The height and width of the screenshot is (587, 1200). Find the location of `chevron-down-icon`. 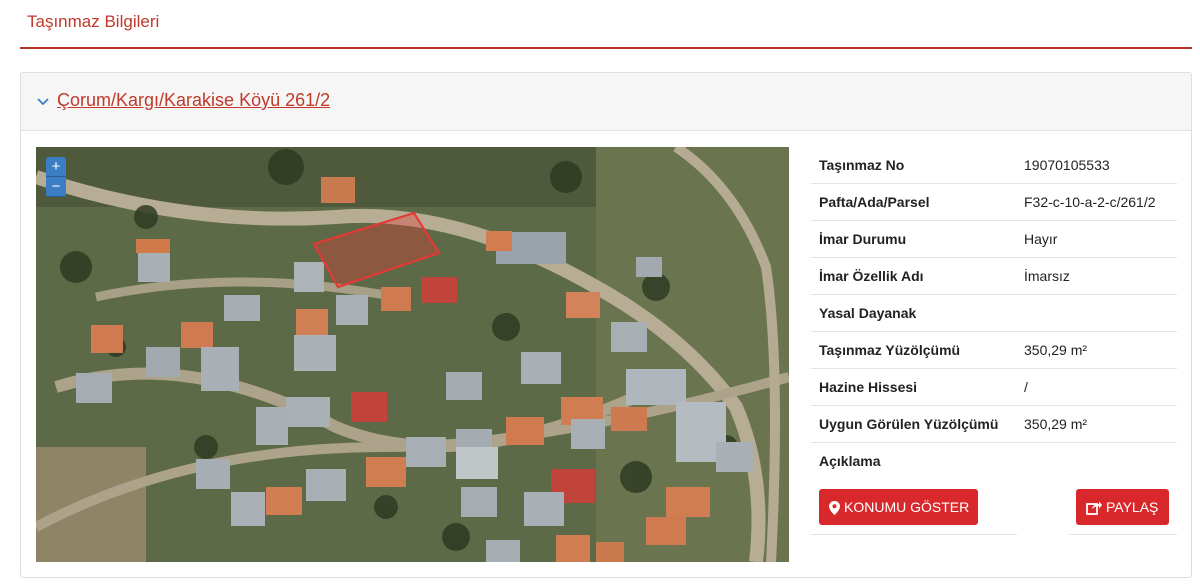

chevron-down-icon is located at coordinates (43, 102).